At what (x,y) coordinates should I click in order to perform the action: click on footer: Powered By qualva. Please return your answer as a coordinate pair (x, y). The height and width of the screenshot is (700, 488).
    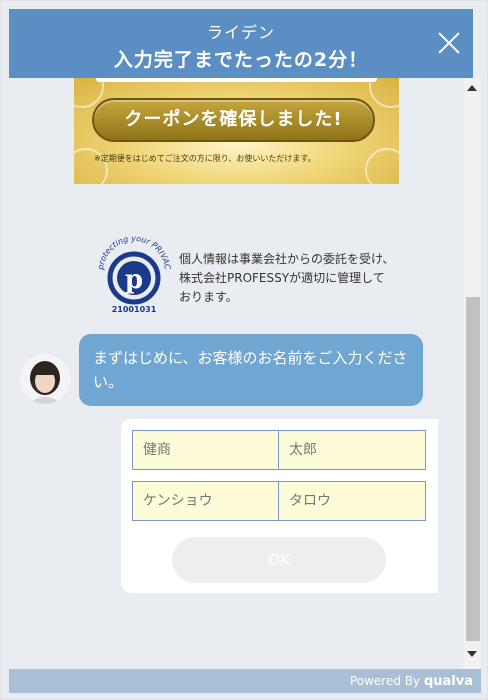
    Looking at the image, I should click on (245, 681).